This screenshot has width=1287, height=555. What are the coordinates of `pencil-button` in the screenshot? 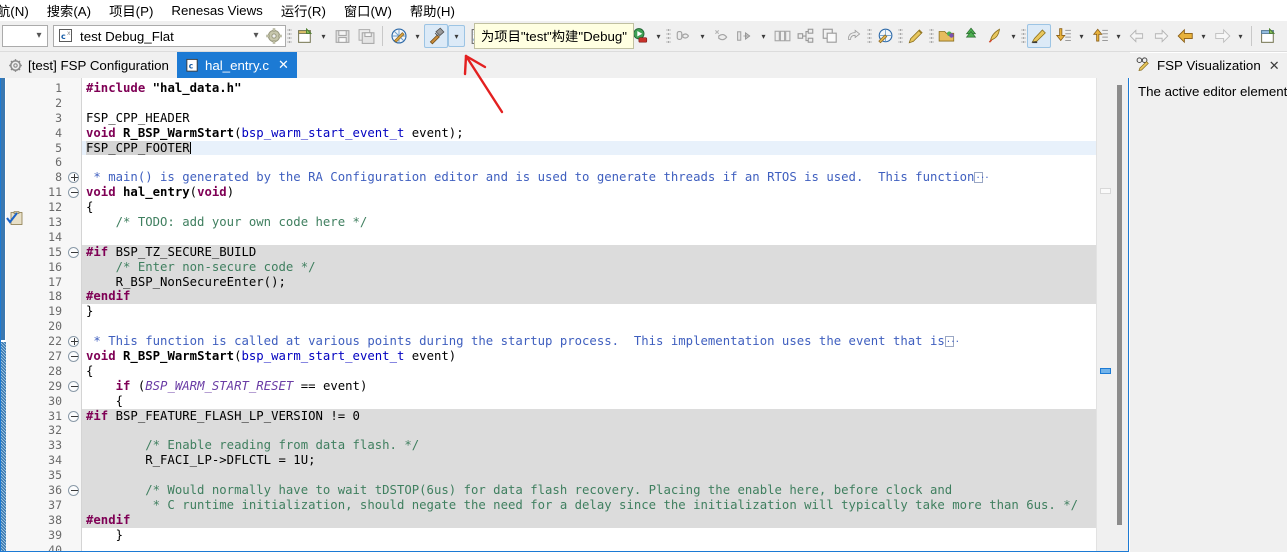 It's located at (916, 36).